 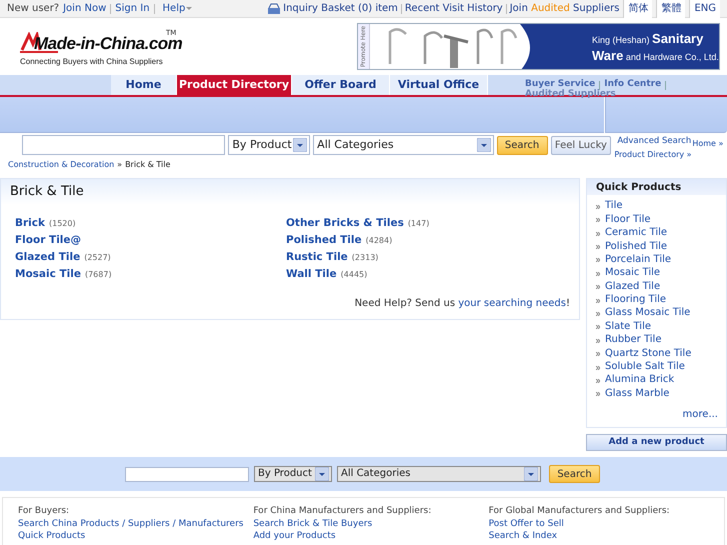 What do you see at coordinates (311, 274) in the screenshot?
I see `category-link: Wall Tile` at bounding box center [311, 274].